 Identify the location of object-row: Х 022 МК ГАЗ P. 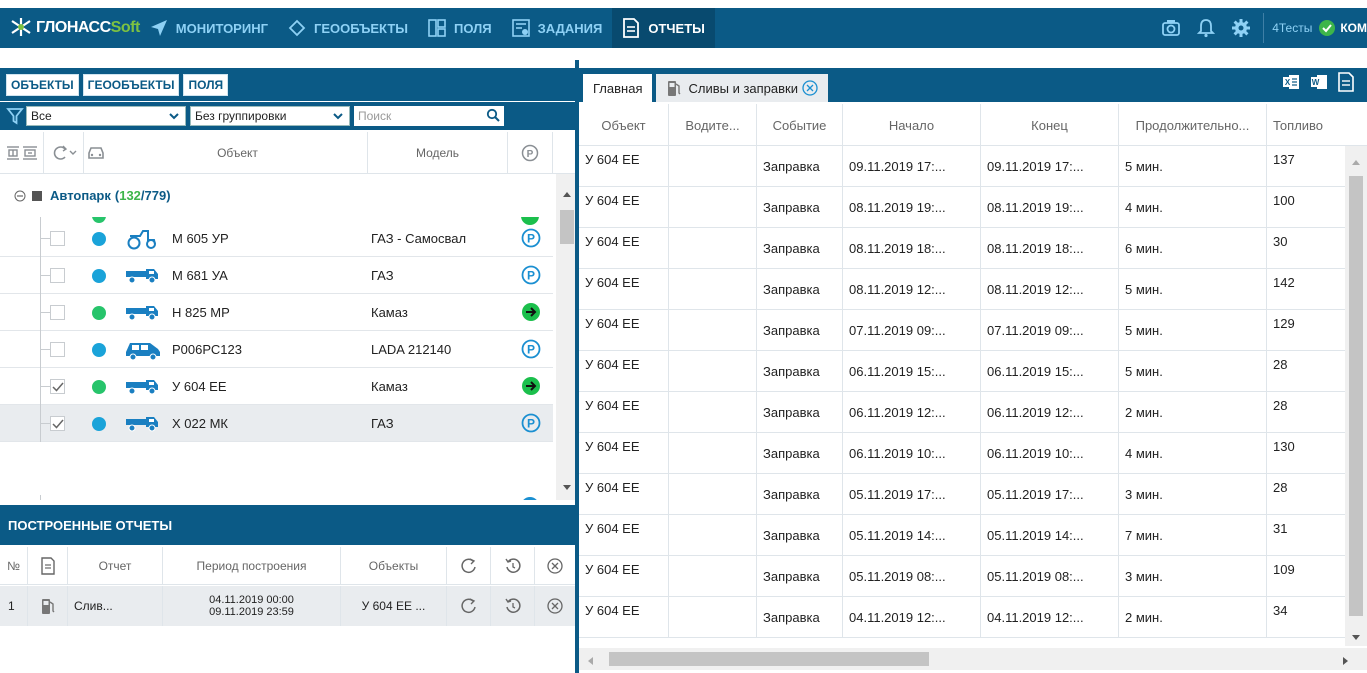
(276, 423).